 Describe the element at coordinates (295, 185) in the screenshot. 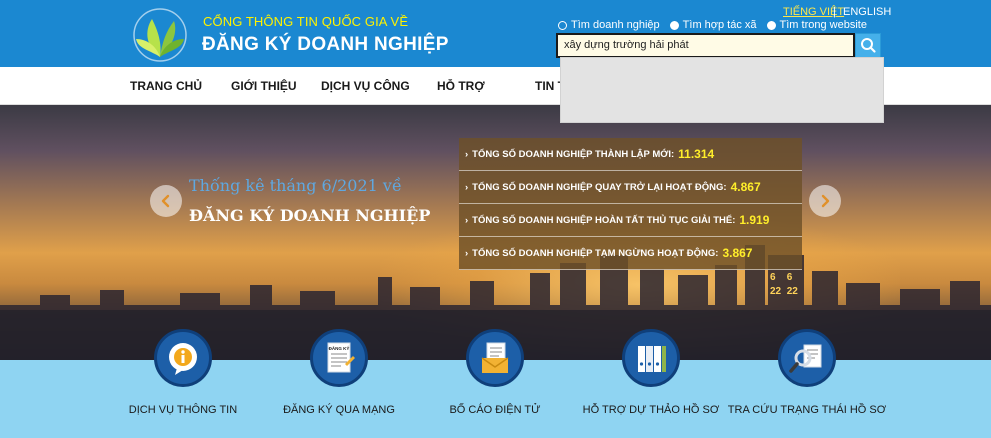

I see `hero-heading: Thống kê tháng 6/2021 về` at that location.